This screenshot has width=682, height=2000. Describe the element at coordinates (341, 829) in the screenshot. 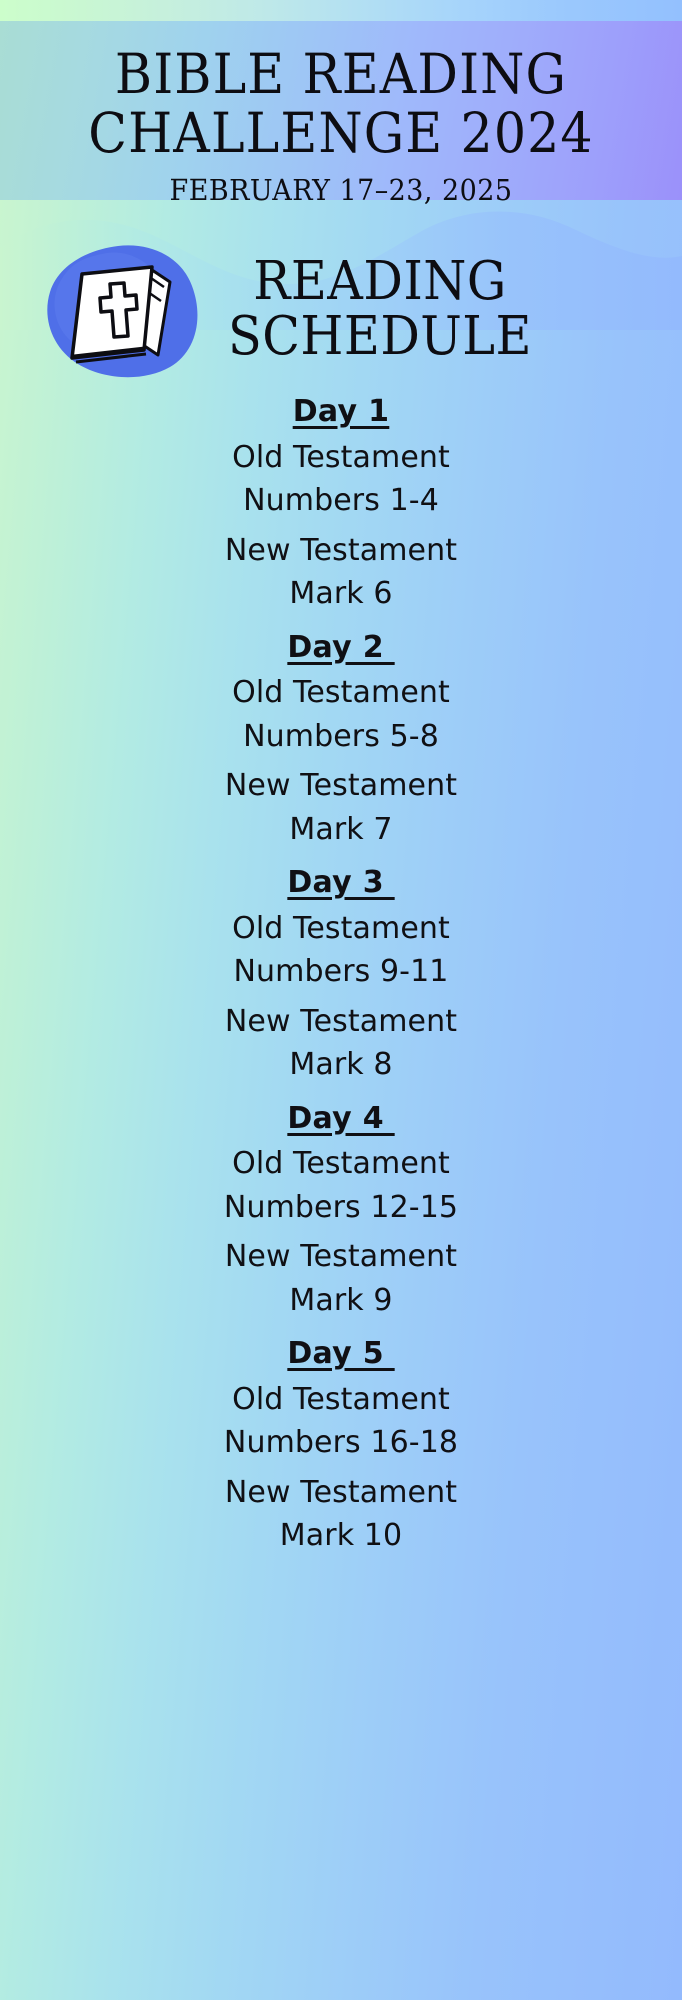

I see `new-testament-passage: Mark 7` at that location.